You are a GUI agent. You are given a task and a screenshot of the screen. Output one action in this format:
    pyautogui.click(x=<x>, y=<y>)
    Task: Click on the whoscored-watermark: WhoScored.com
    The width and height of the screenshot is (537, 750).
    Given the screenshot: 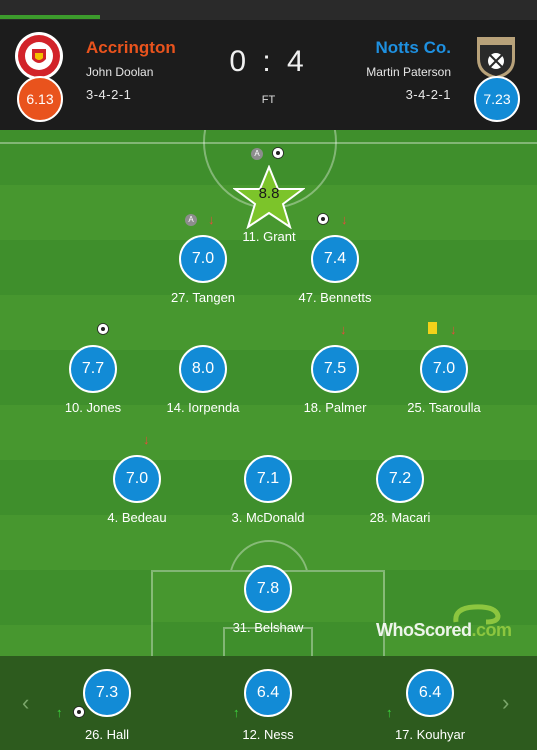 What is the action you would take?
    pyautogui.click(x=444, y=630)
    